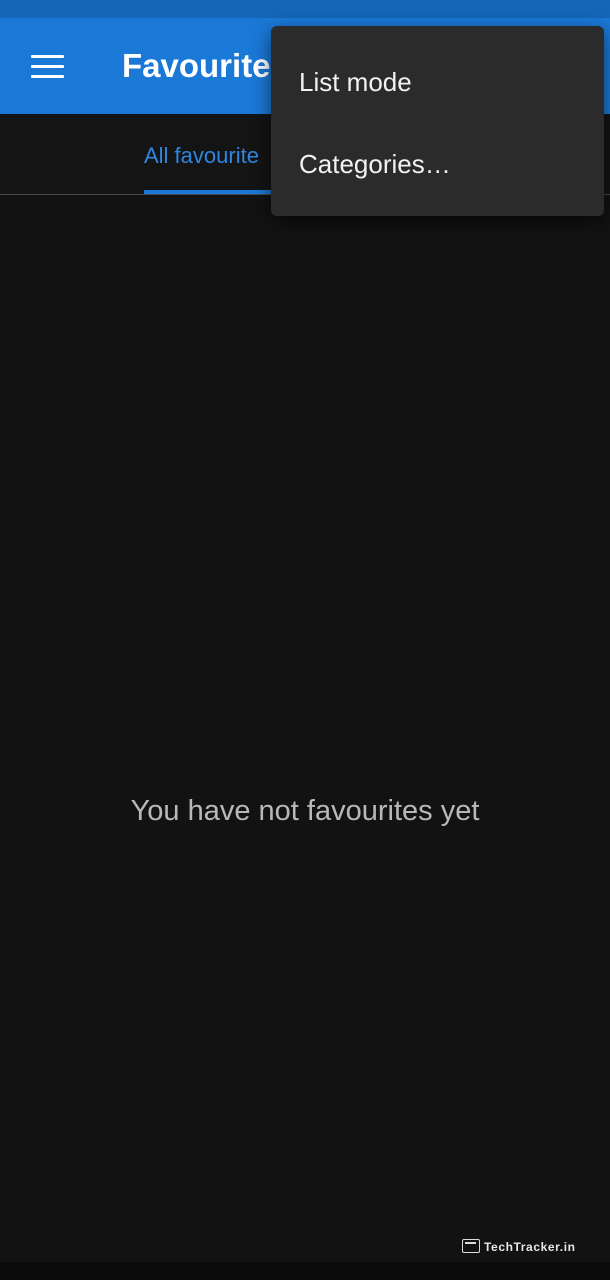  I want to click on menu-item-label: List mode, so click(355, 82).